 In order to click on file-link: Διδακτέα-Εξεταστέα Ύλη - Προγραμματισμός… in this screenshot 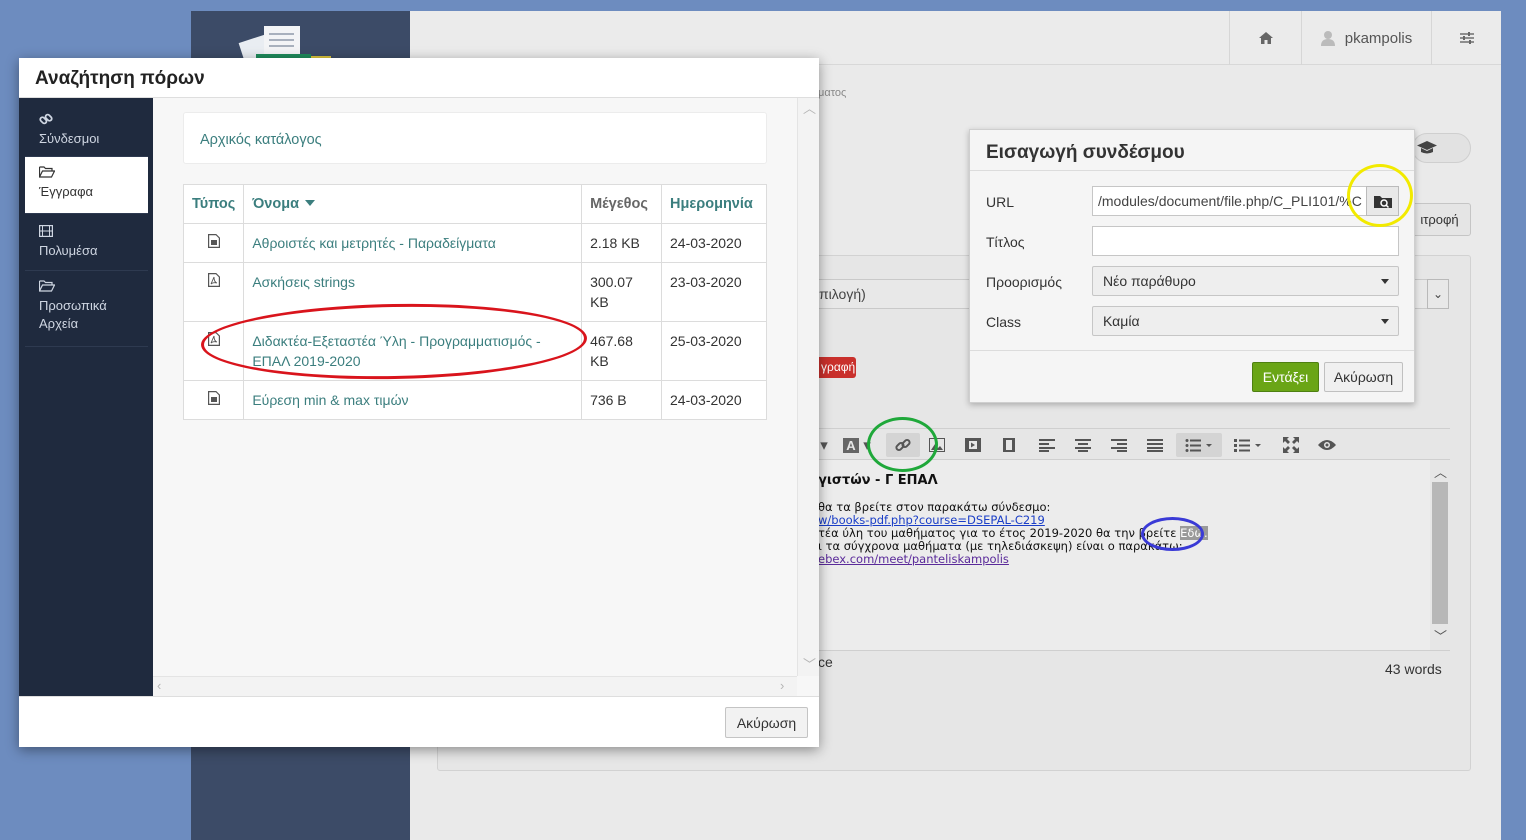, I will do `click(396, 351)`.